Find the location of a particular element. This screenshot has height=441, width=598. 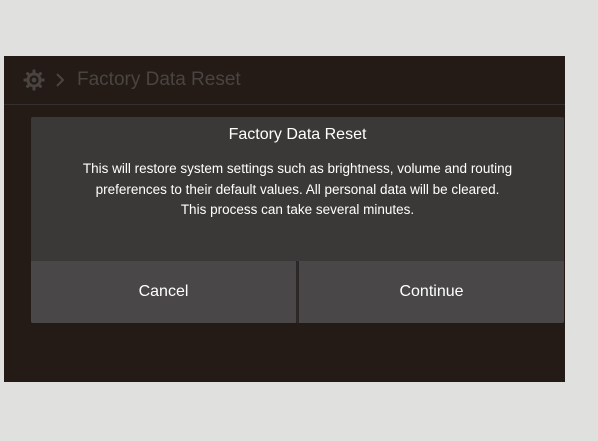

dialog-title: Factory Data Reset is located at coordinates (297, 134).